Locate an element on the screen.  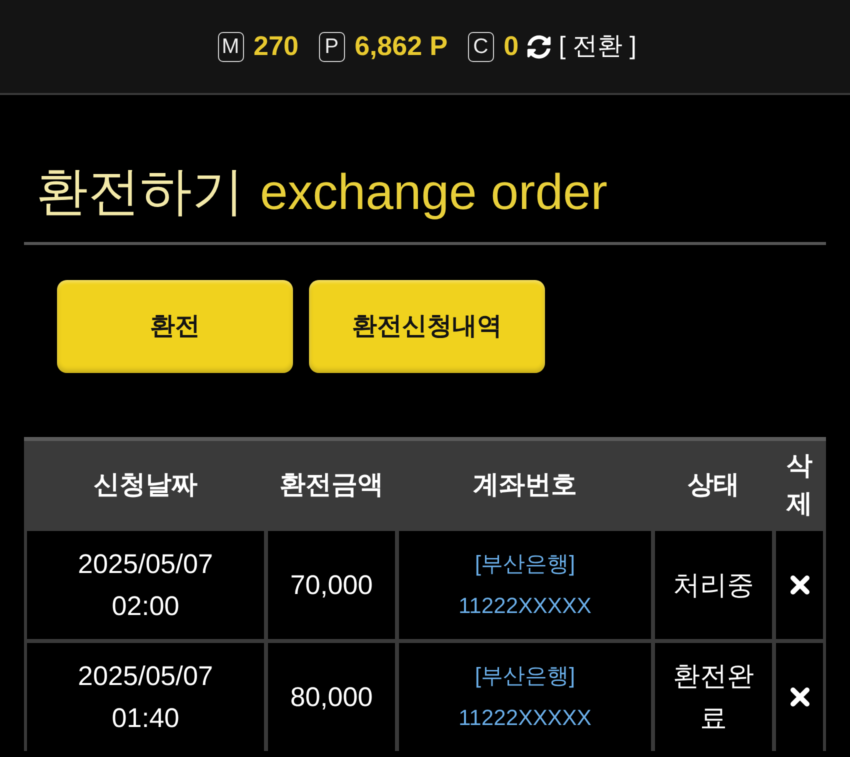
balance-amount: 0 is located at coordinates (511, 46).